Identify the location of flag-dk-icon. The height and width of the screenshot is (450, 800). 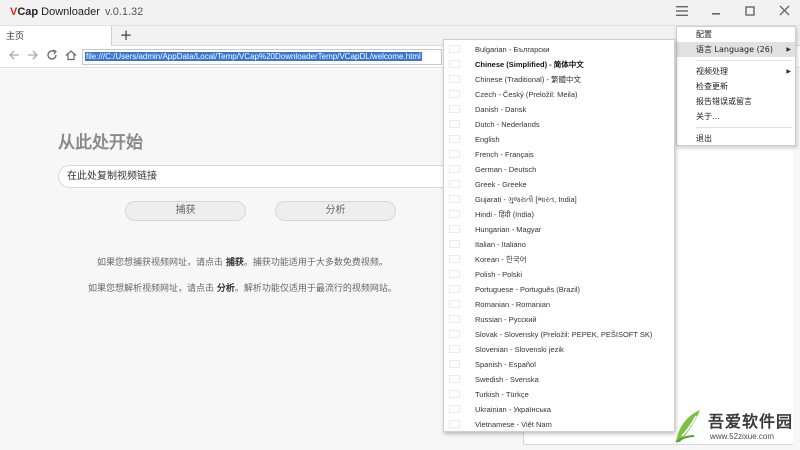
(454, 109).